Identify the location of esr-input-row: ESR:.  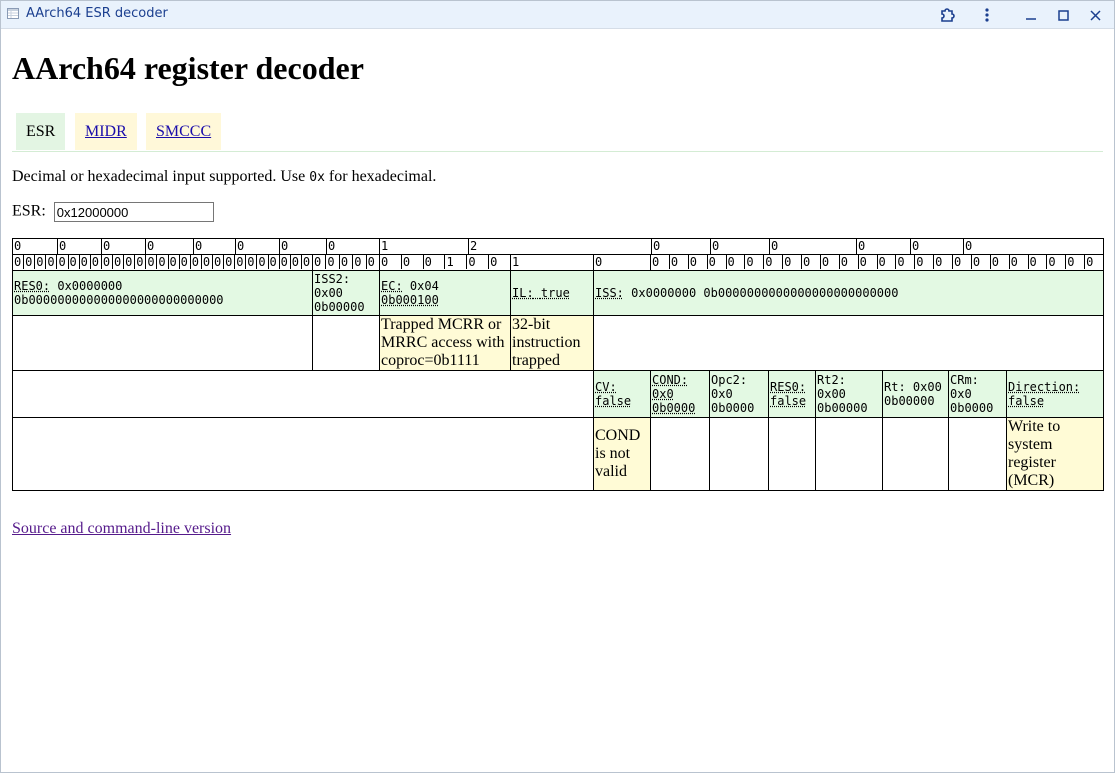
(113, 212).